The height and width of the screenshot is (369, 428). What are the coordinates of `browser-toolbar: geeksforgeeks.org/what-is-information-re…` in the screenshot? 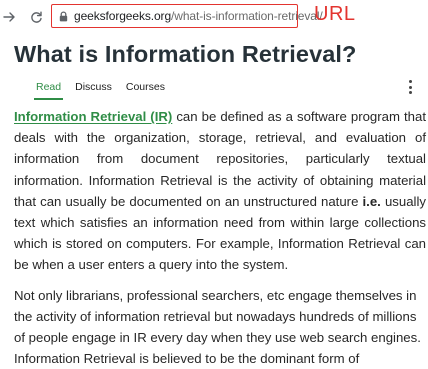 It's located at (214, 19).